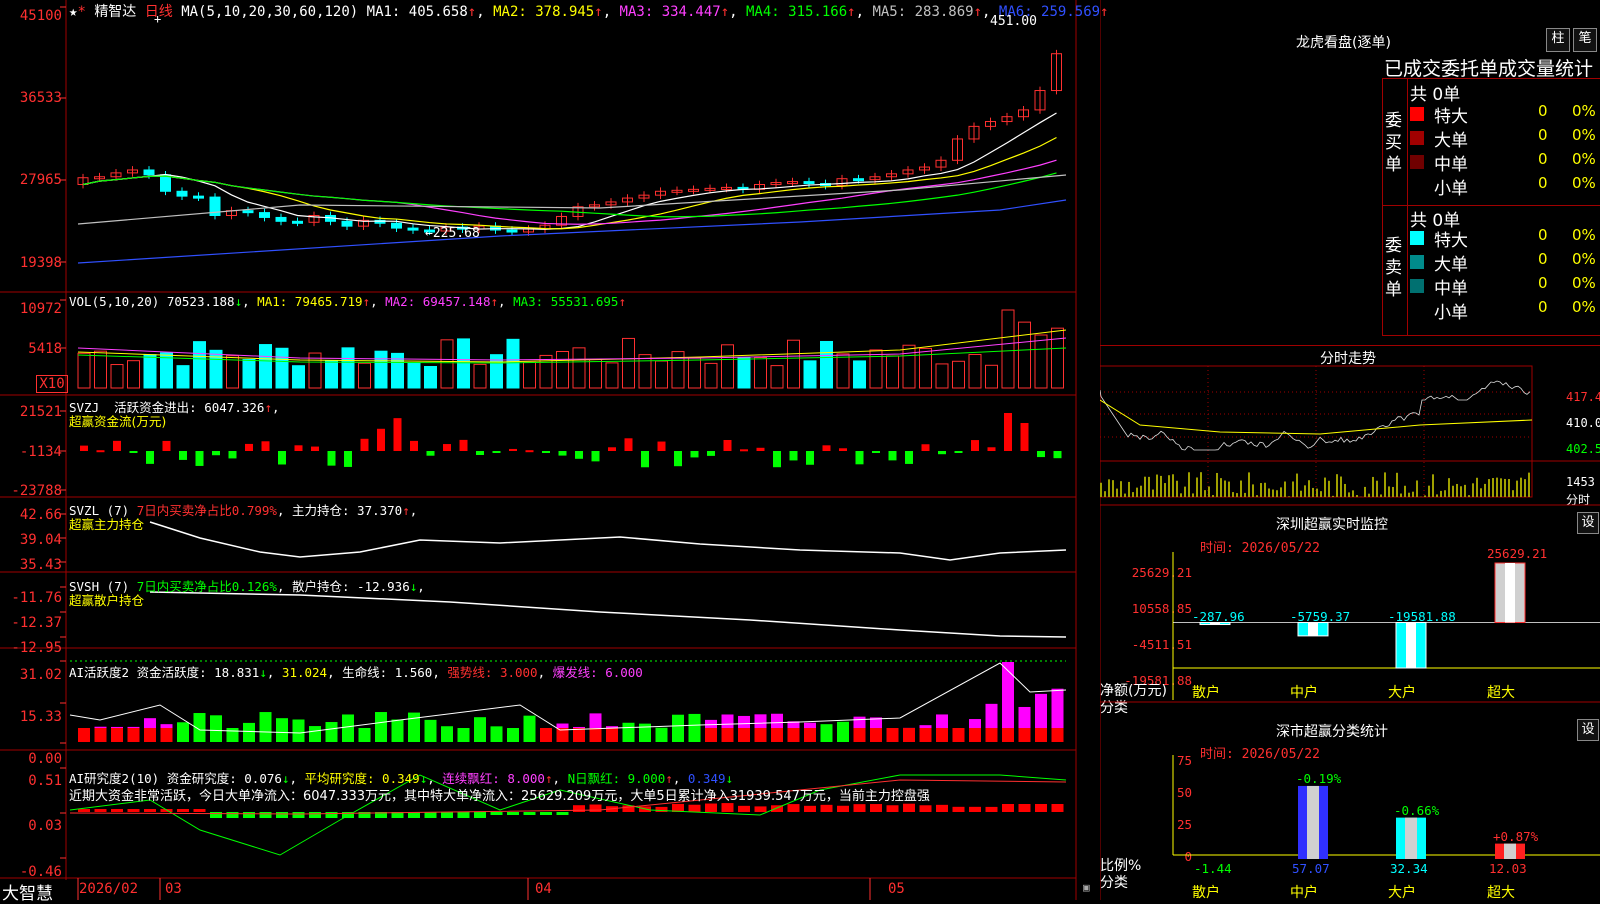  What do you see at coordinates (1501, 892) in the screenshot?
I see `sz-classify-category: 超大` at bounding box center [1501, 892].